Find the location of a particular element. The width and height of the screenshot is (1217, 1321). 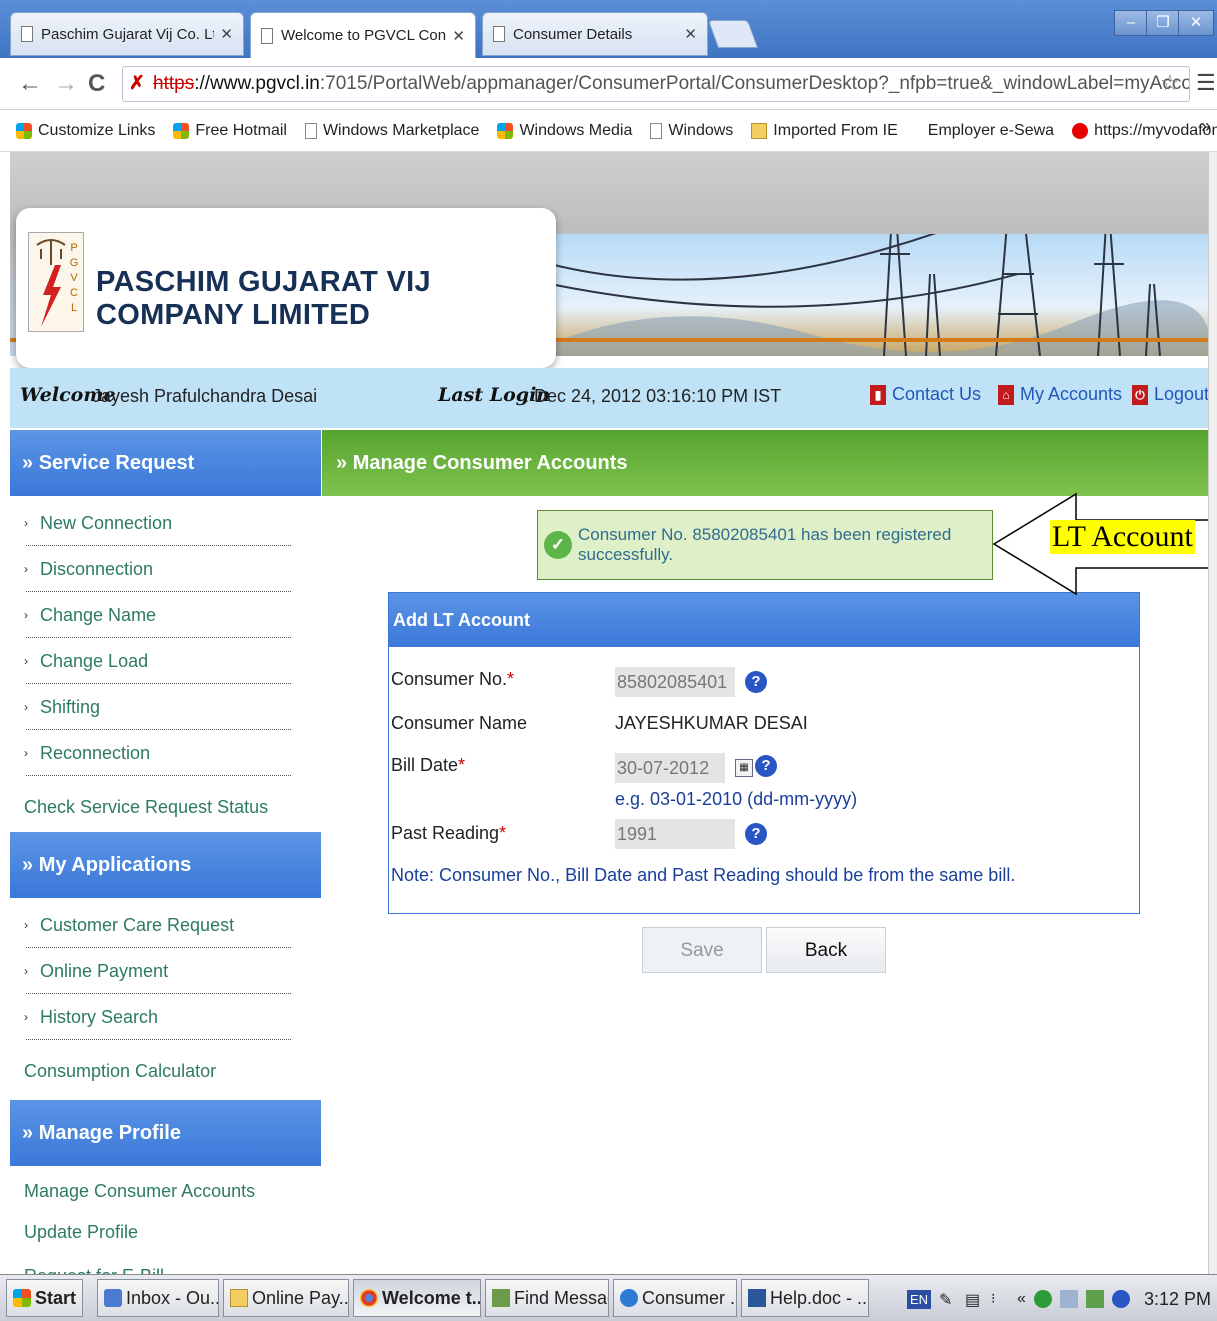

start-button: Start is located at coordinates (45, 1298).